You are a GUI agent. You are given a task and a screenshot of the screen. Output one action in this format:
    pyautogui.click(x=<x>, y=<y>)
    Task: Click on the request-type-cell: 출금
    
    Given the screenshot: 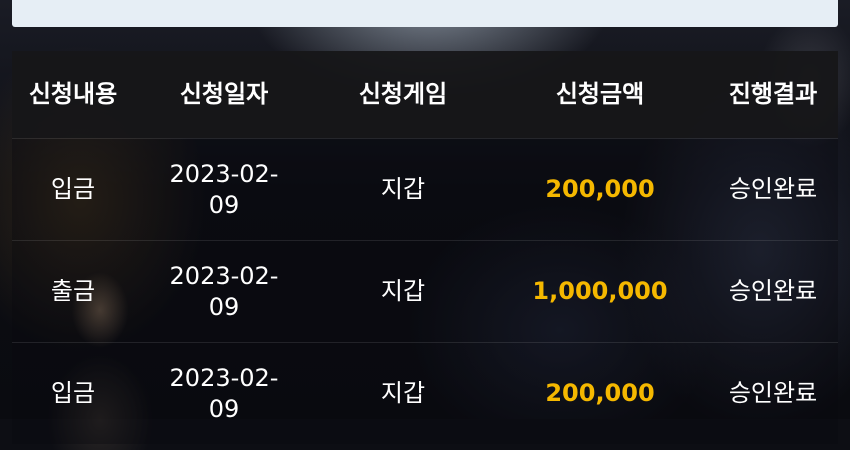 What is the action you would take?
    pyautogui.click(x=73, y=291)
    